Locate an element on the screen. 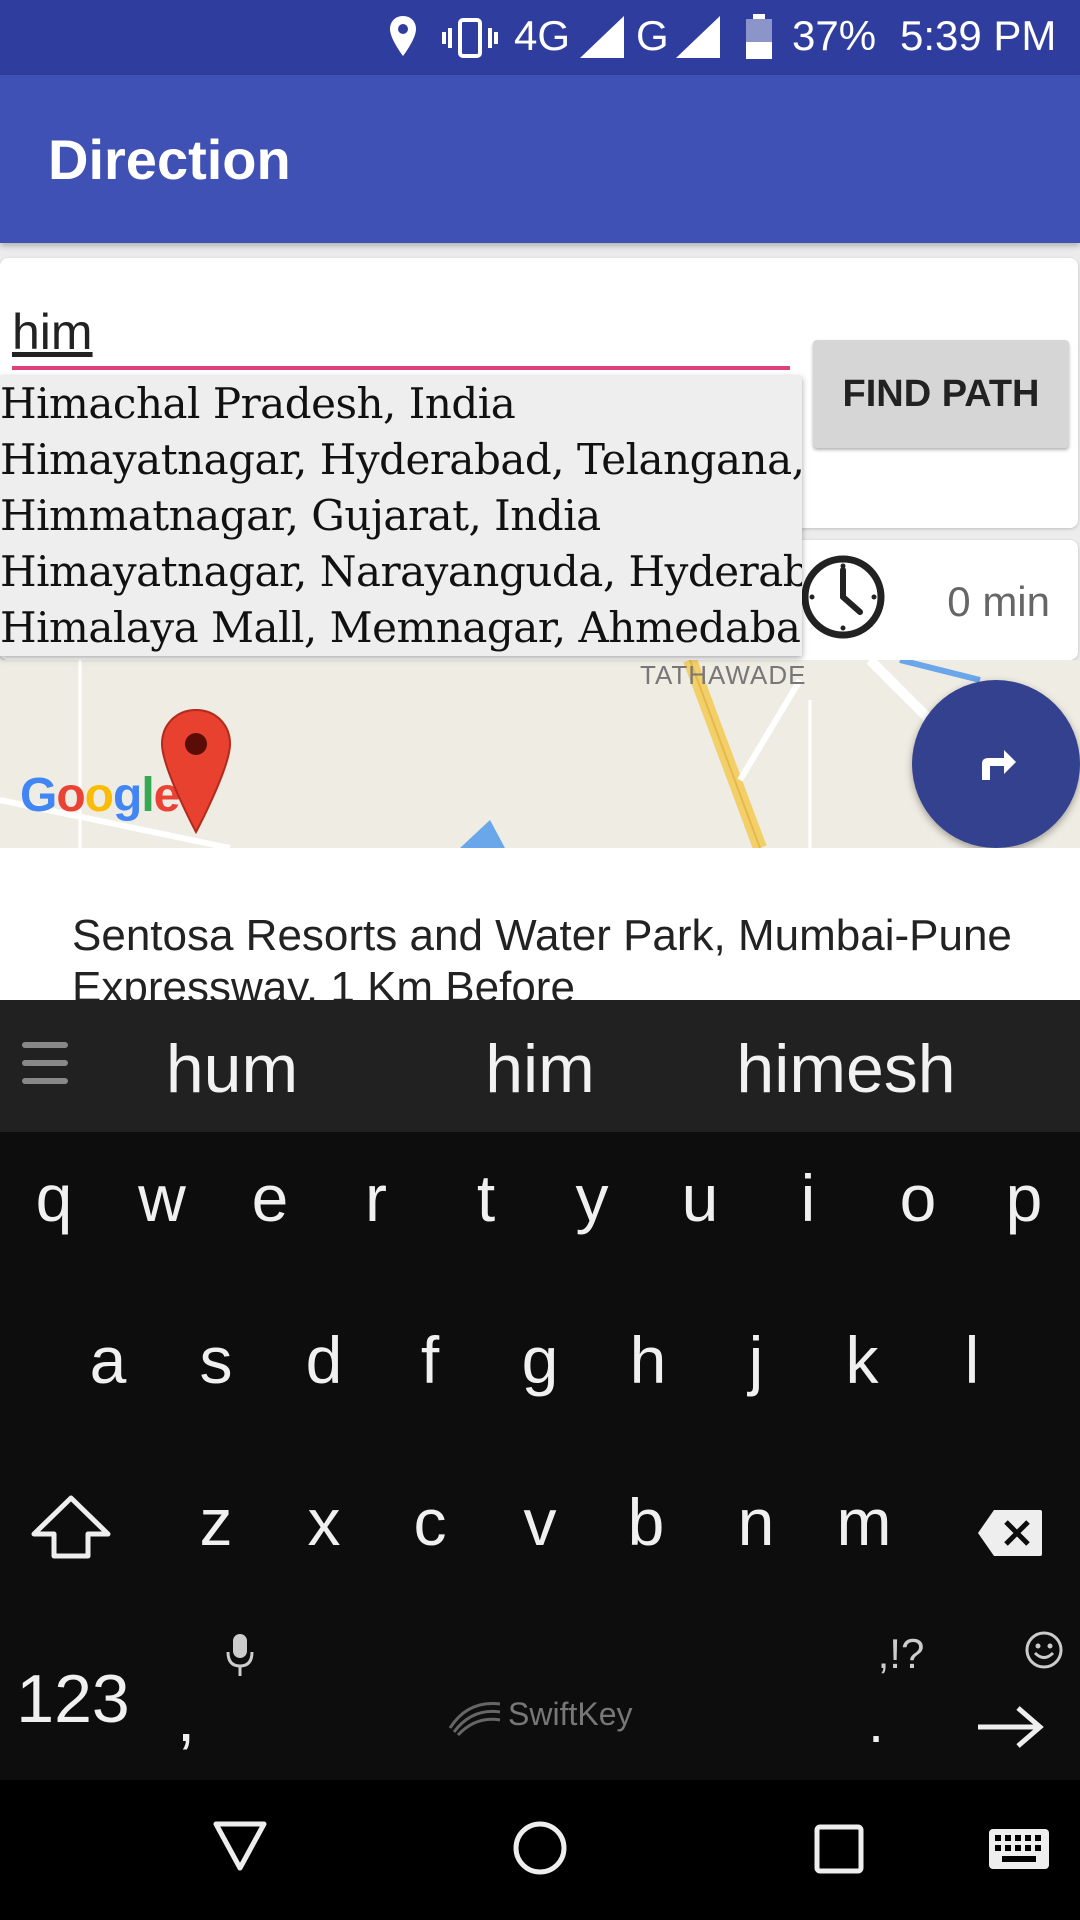  clock-icon is located at coordinates (843, 597).